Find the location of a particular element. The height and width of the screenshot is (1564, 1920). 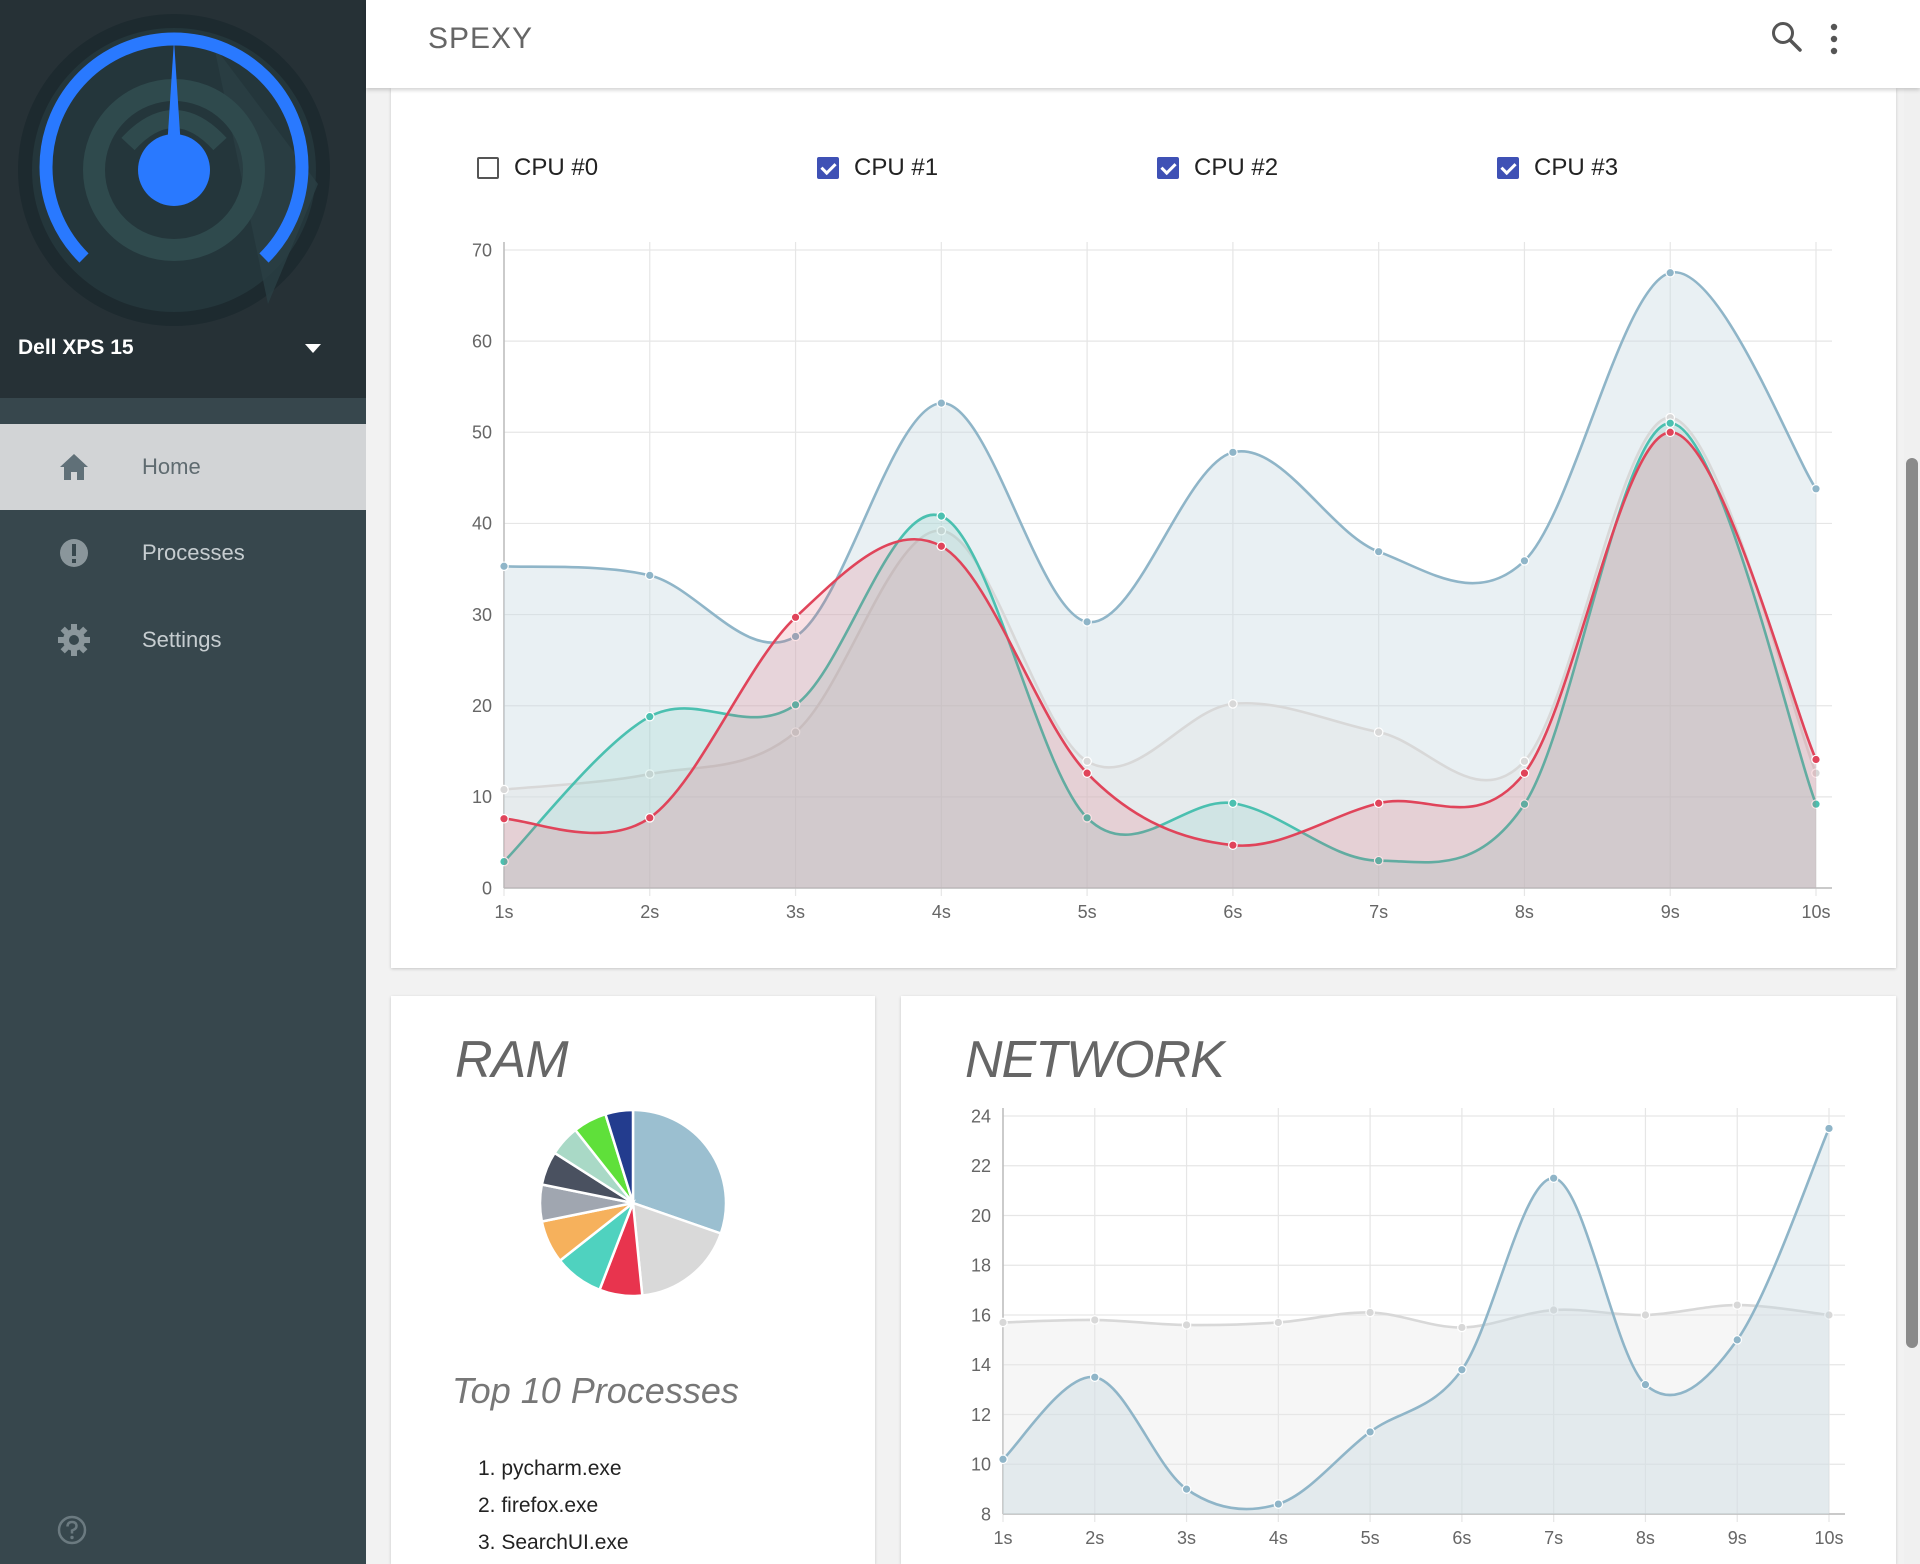

ram-pie-chart is located at coordinates (633, 1203).